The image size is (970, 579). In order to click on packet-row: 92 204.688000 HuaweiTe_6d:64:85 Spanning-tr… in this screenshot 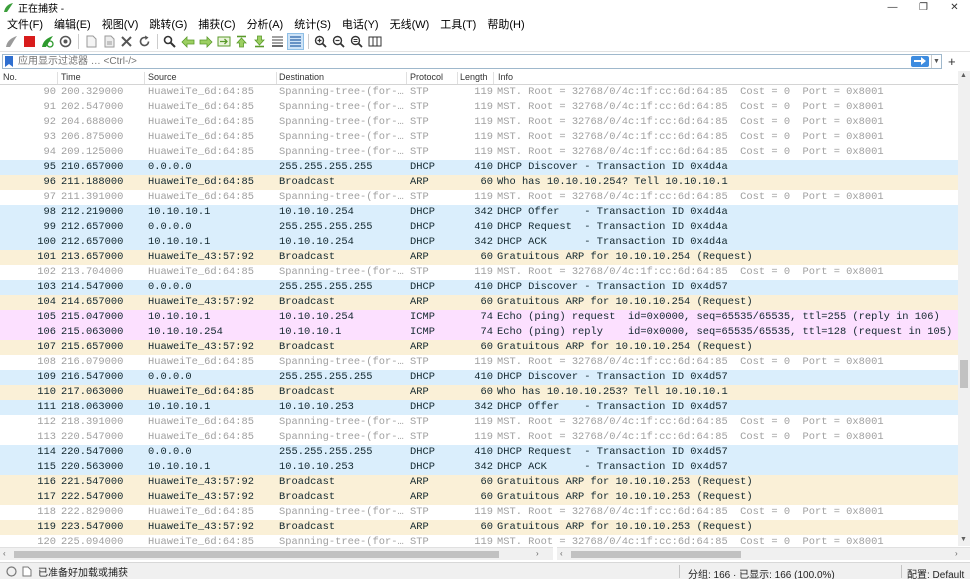, I will do `click(479, 122)`.